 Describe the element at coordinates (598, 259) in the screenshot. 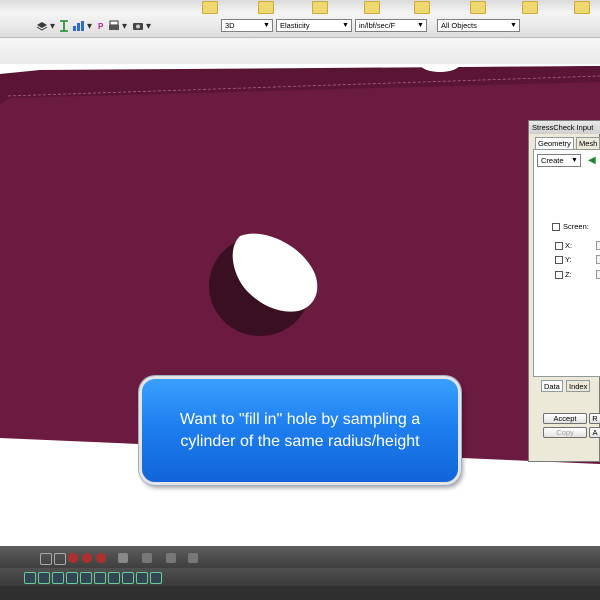

I see `y-input` at that location.